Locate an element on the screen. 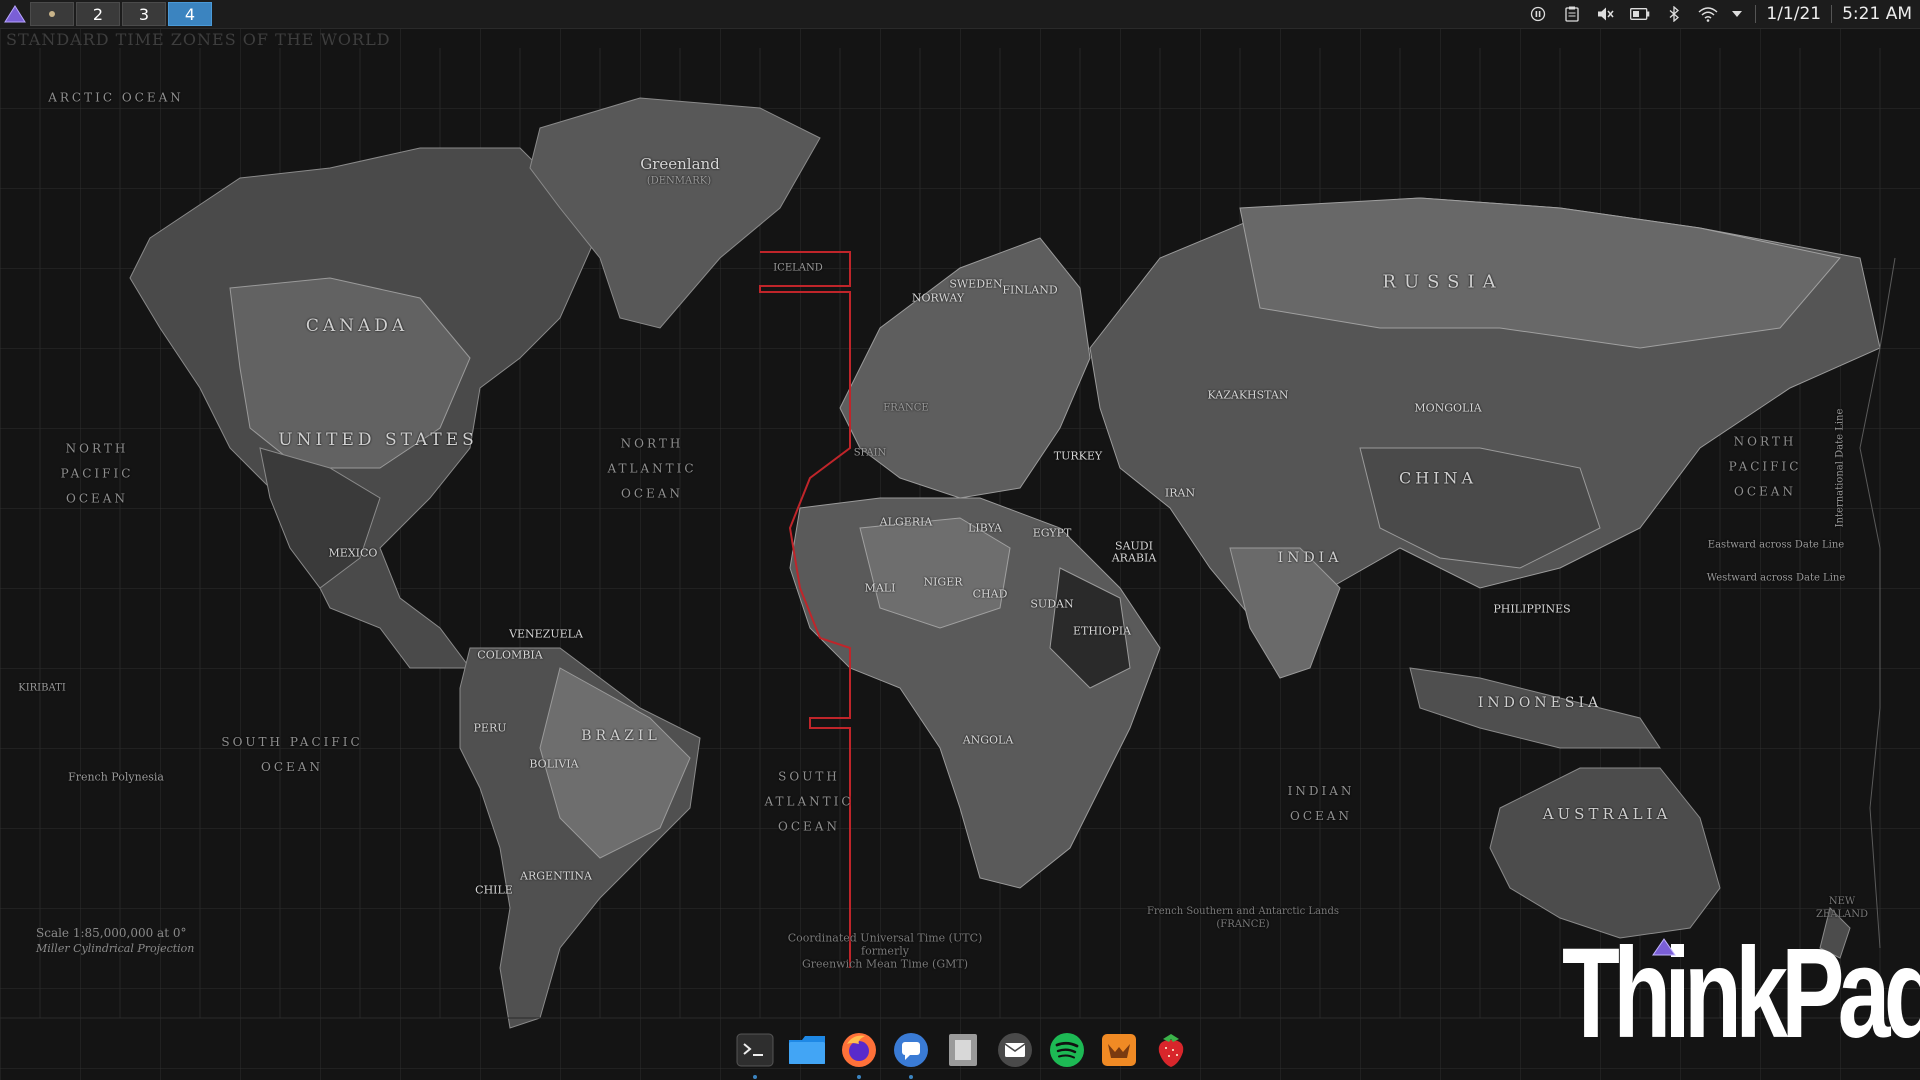 The width and height of the screenshot is (1920, 1080). label-finland: FINLAND is located at coordinates (1030, 290).